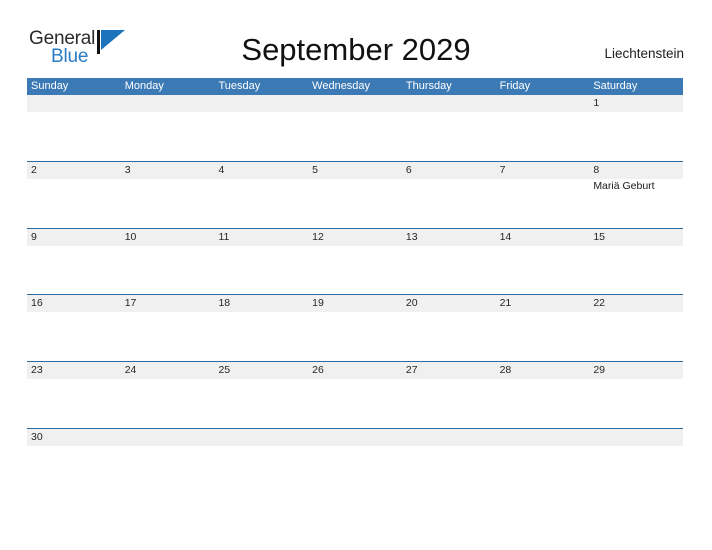  Describe the element at coordinates (224, 303) in the screenshot. I see `day-number: 18` at that location.